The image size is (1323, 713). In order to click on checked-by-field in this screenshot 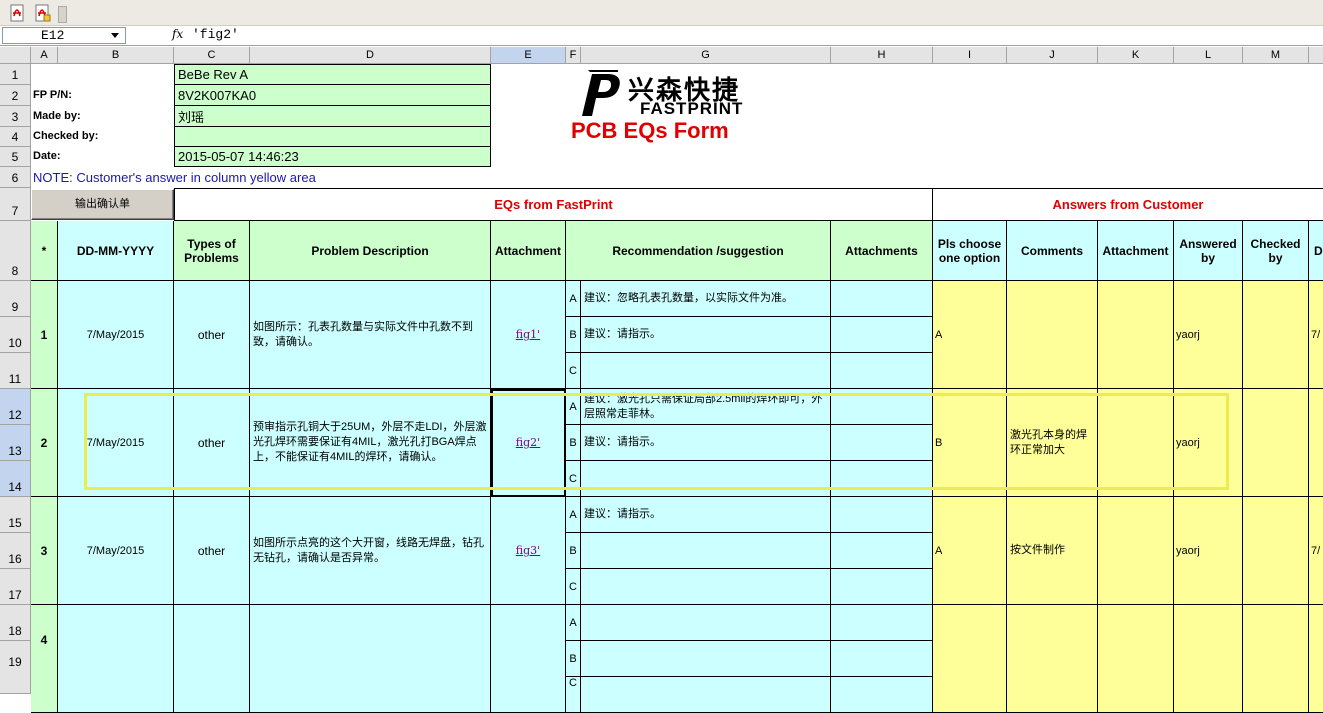, I will do `click(332, 137)`.